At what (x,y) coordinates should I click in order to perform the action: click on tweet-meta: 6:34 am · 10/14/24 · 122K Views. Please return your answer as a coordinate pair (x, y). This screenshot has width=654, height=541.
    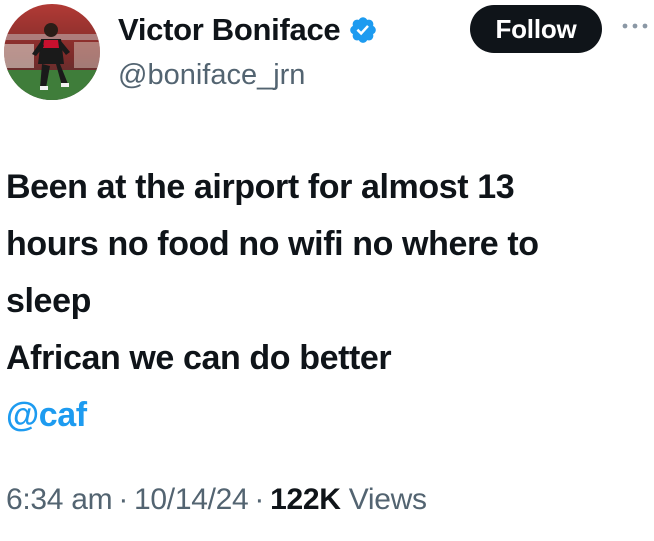
    Looking at the image, I should click on (216, 500).